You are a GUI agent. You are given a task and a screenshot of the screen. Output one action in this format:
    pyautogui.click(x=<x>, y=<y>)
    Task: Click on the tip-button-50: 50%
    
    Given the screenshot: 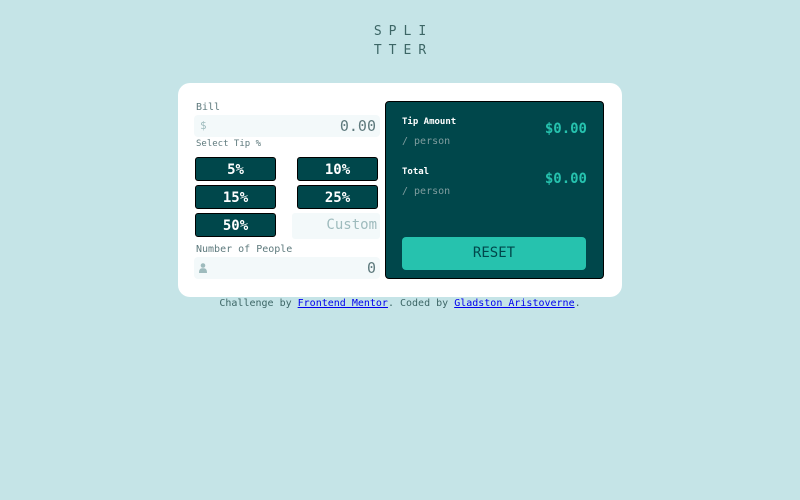 What is the action you would take?
    pyautogui.click(x=235, y=225)
    